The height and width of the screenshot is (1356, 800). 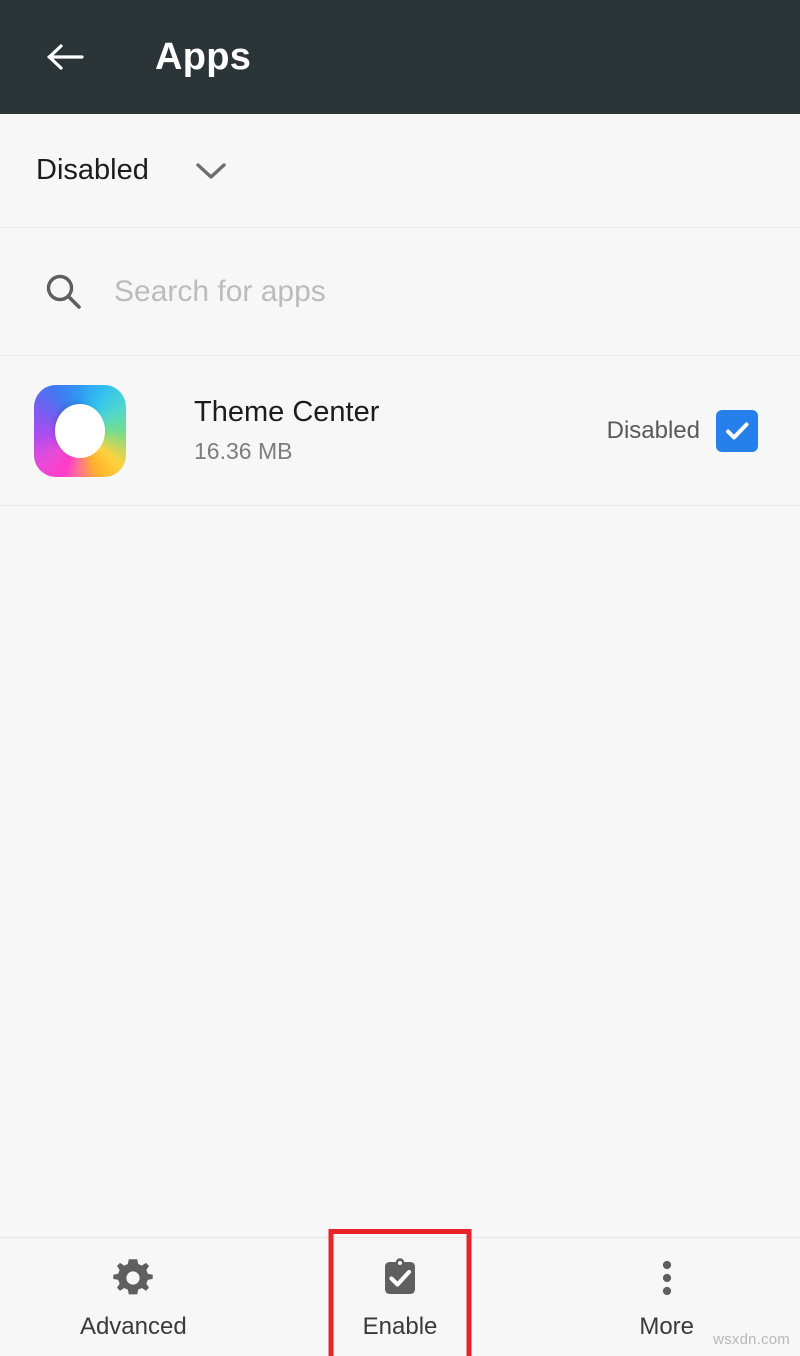 I want to click on app-name: Theme Center, so click(x=287, y=412).